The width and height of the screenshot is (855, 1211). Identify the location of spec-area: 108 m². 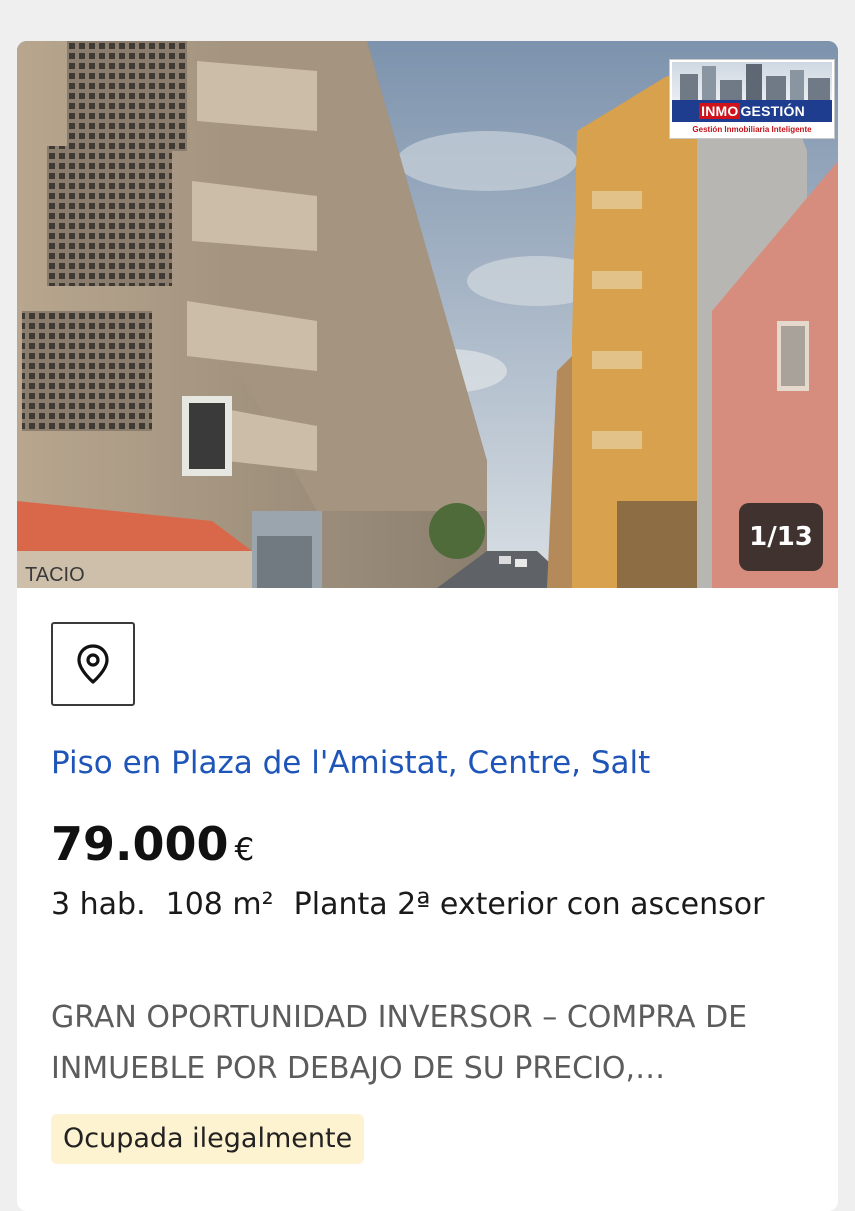
(219, 904).